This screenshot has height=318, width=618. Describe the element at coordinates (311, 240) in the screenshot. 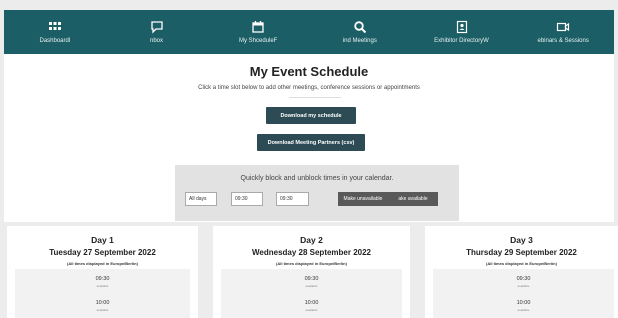

I see `day-title: Day 2` at that location.